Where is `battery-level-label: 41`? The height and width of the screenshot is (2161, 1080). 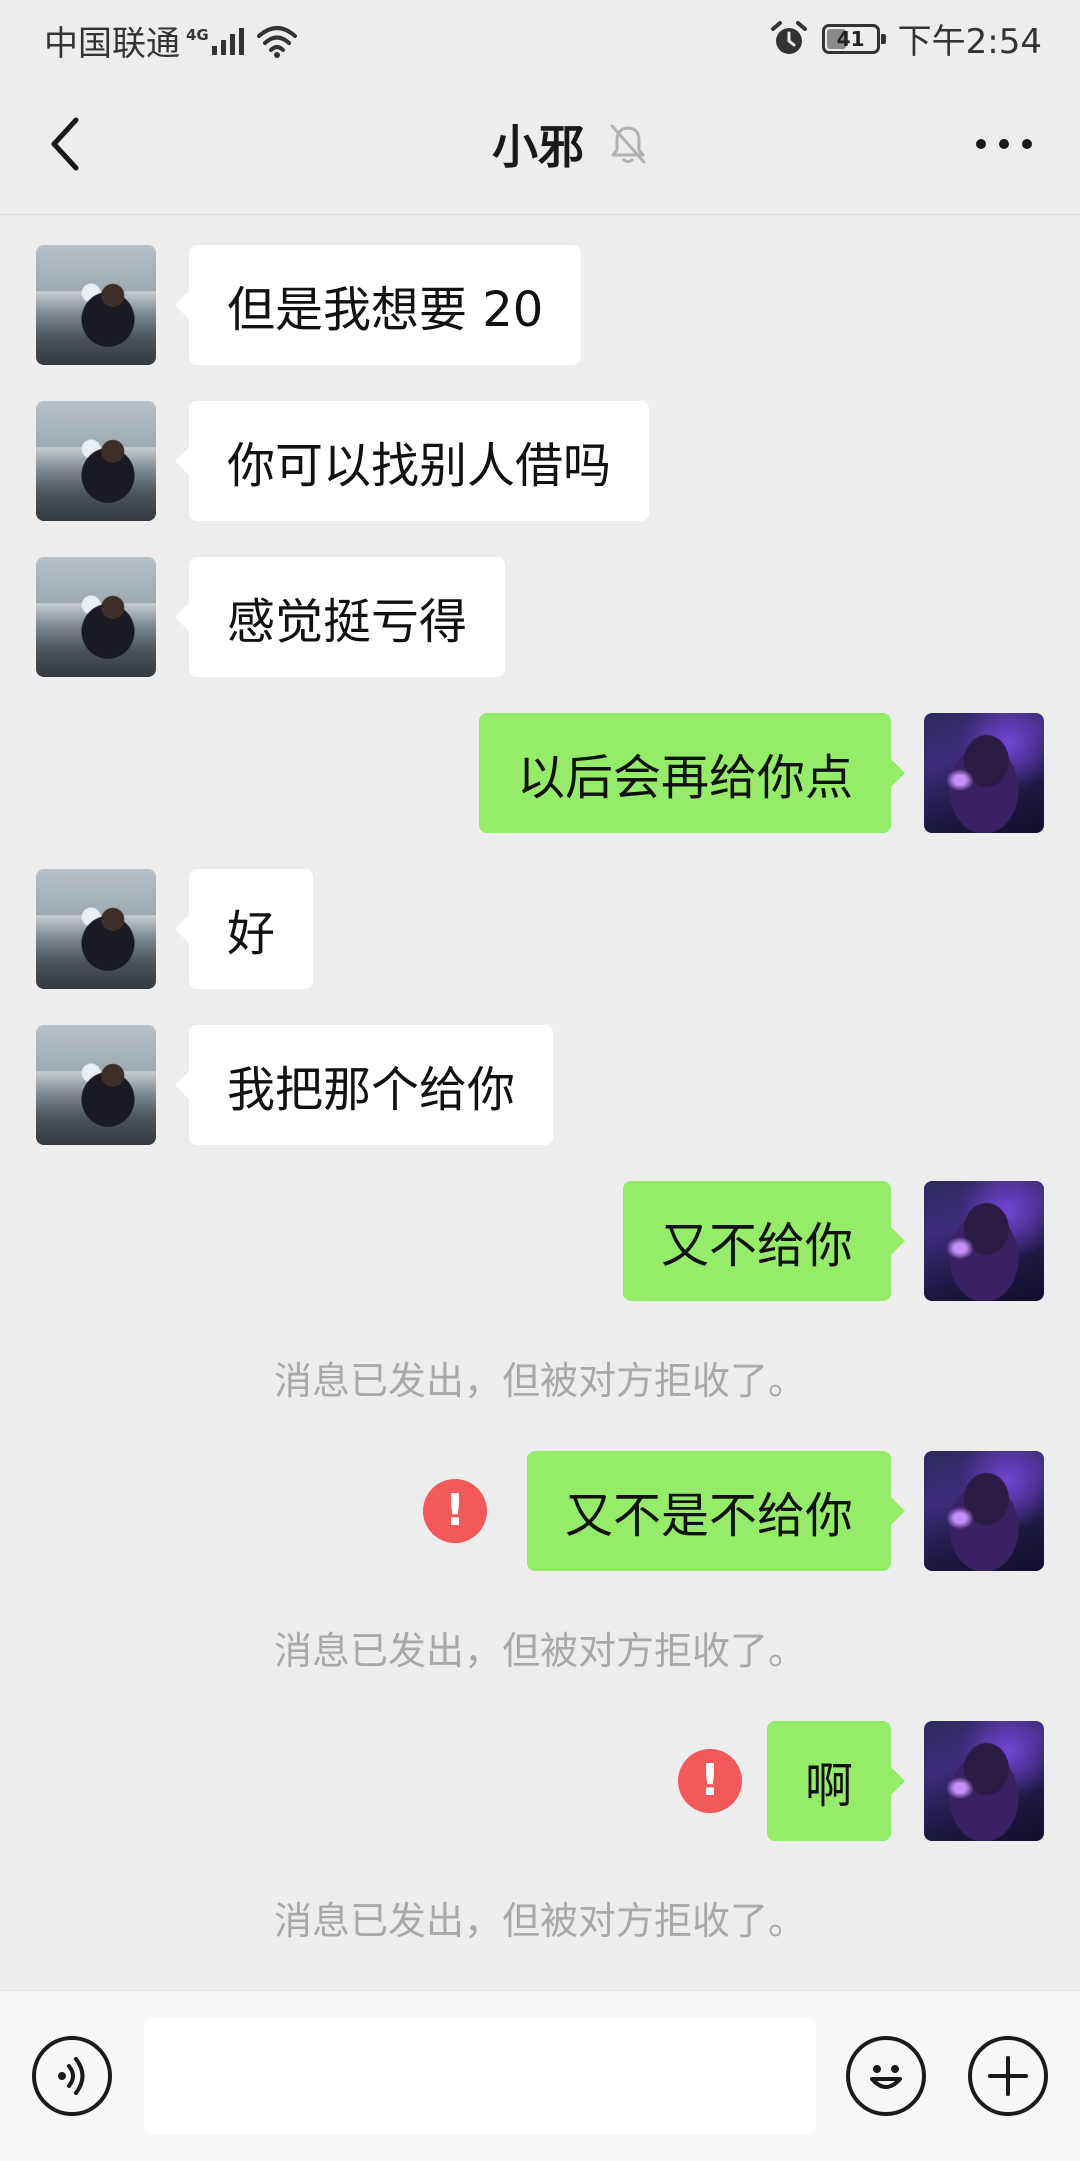 battery-level-label: 41 is located at coordinates (850, 38).